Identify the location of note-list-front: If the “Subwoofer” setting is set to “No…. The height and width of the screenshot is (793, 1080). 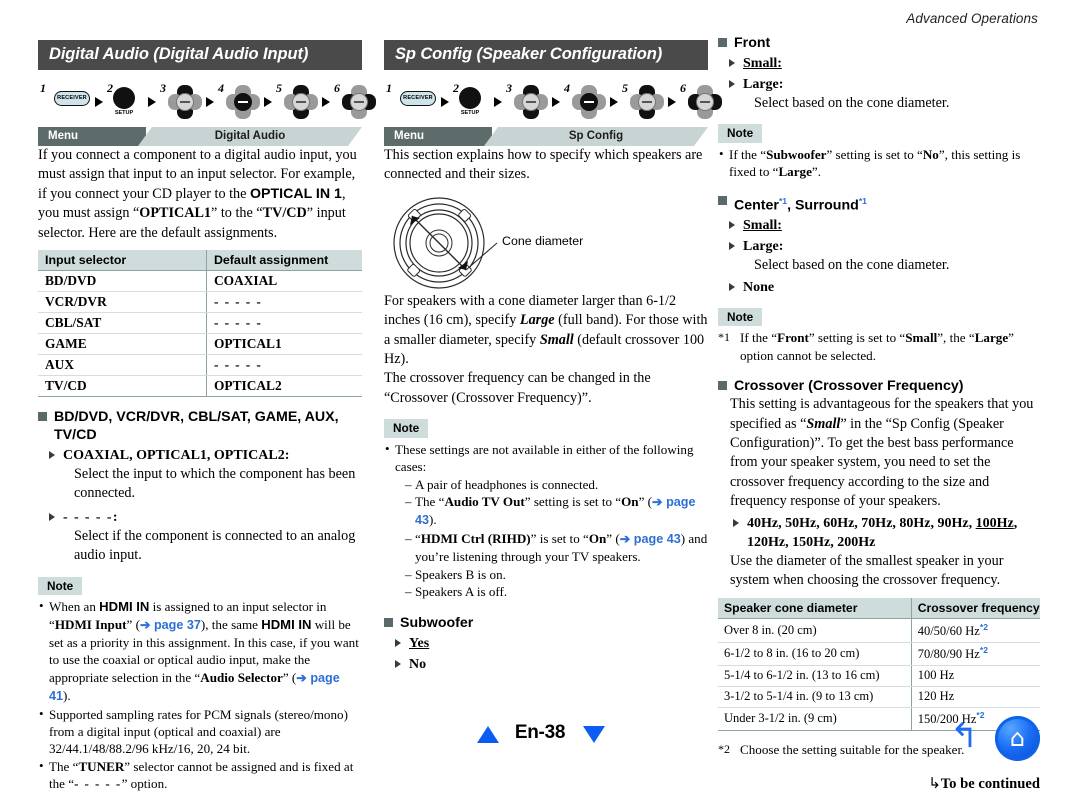
(879, 163).